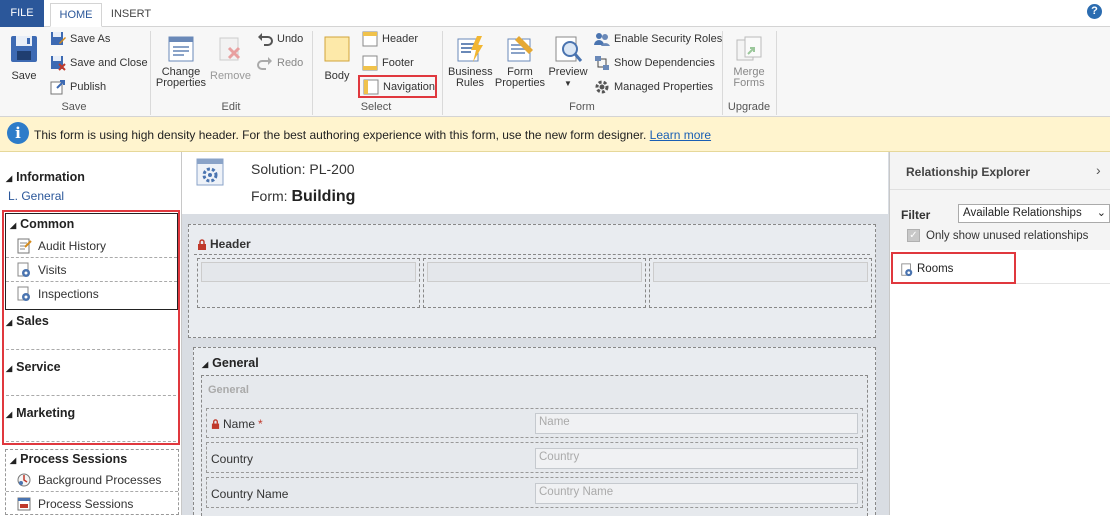 The height and width of the screenshot is (516, 1110). What do you see at coordinates (532, 254) in the screenshot?
I see `header-divider` at bounding box center [532, 254].